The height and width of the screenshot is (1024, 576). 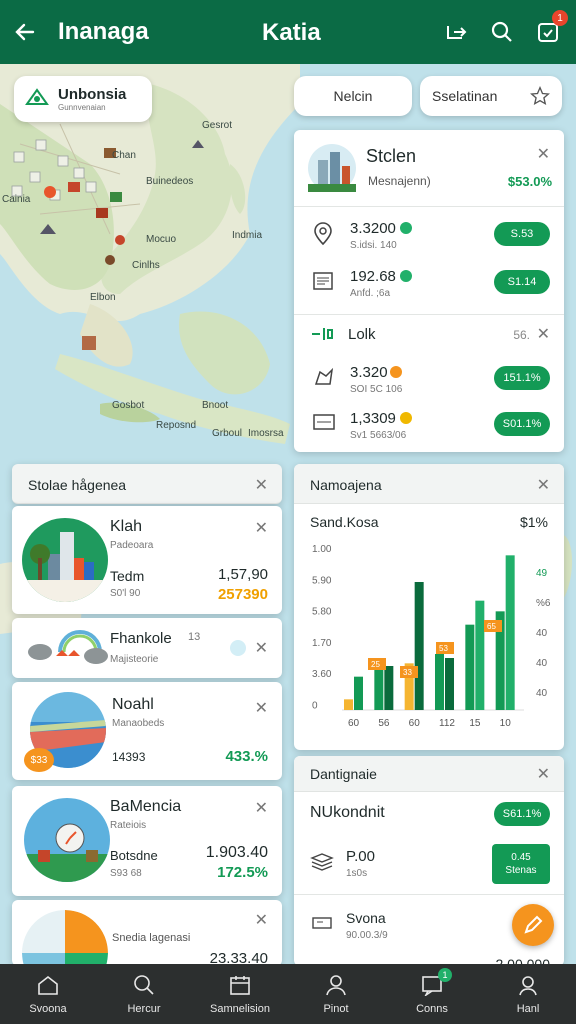 I want to click on section-title: Lolk, so click(x=362, y=334).